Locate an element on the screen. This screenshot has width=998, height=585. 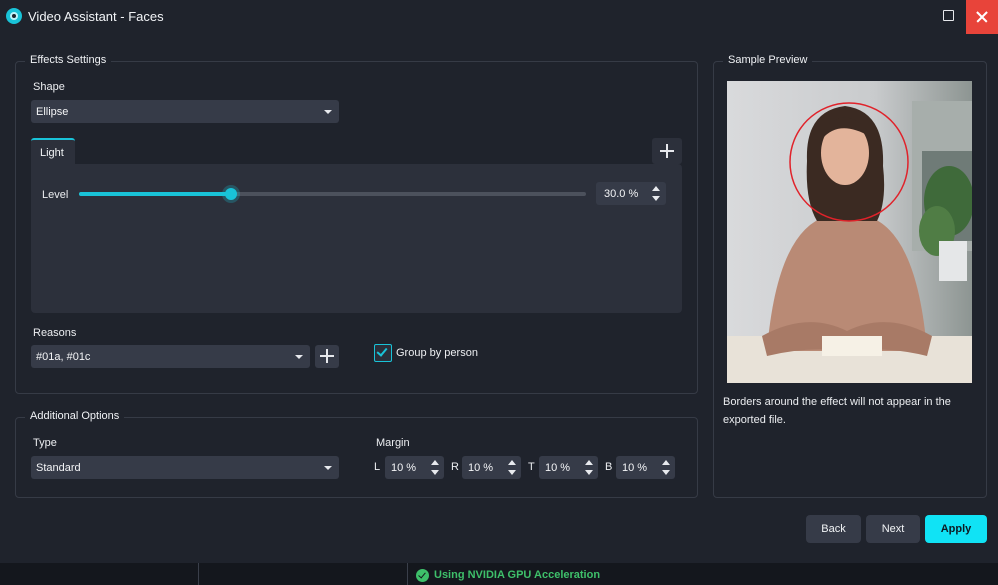
back-button: Back is located at coordinates (833, 529).